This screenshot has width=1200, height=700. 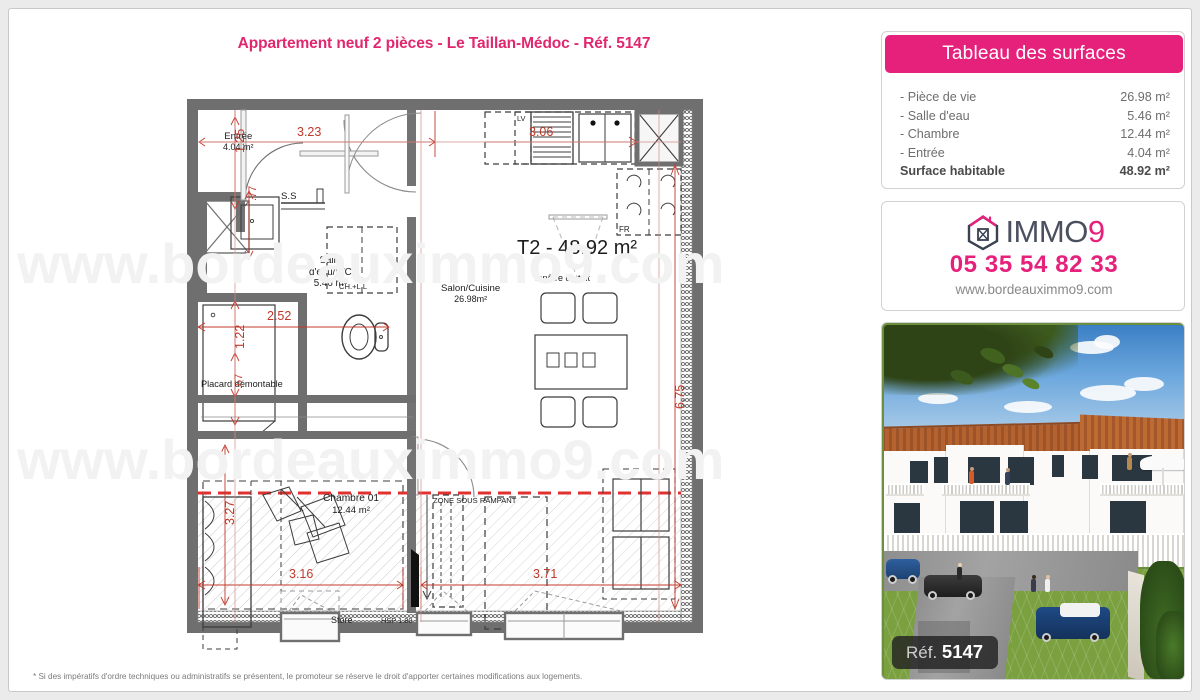 I want to click on dim-kitchen-width: 3.06, so click(x=541, y=132).